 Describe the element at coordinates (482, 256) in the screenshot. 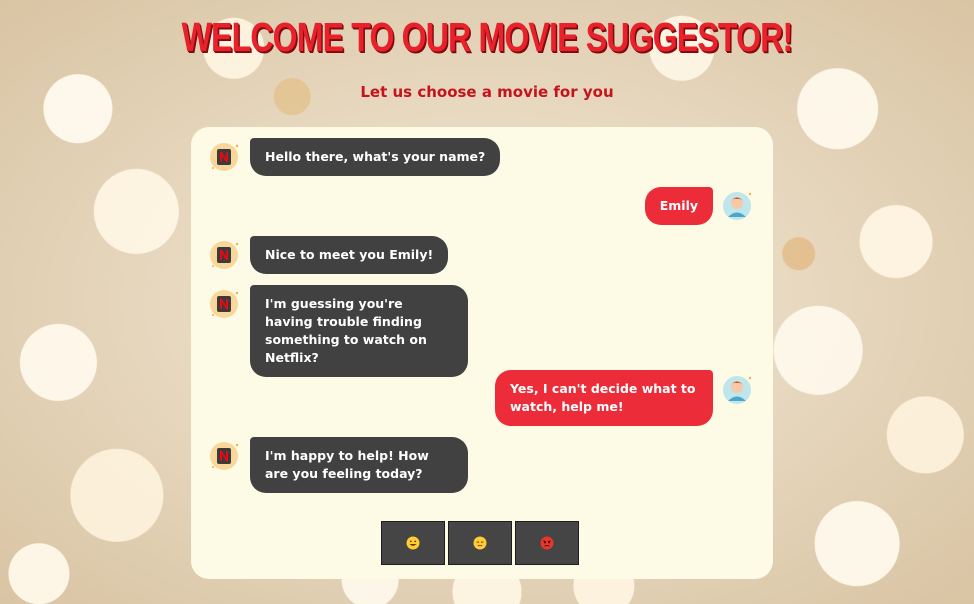

I see `chat-message-bot: Nice to meet you Emily!` at that location.